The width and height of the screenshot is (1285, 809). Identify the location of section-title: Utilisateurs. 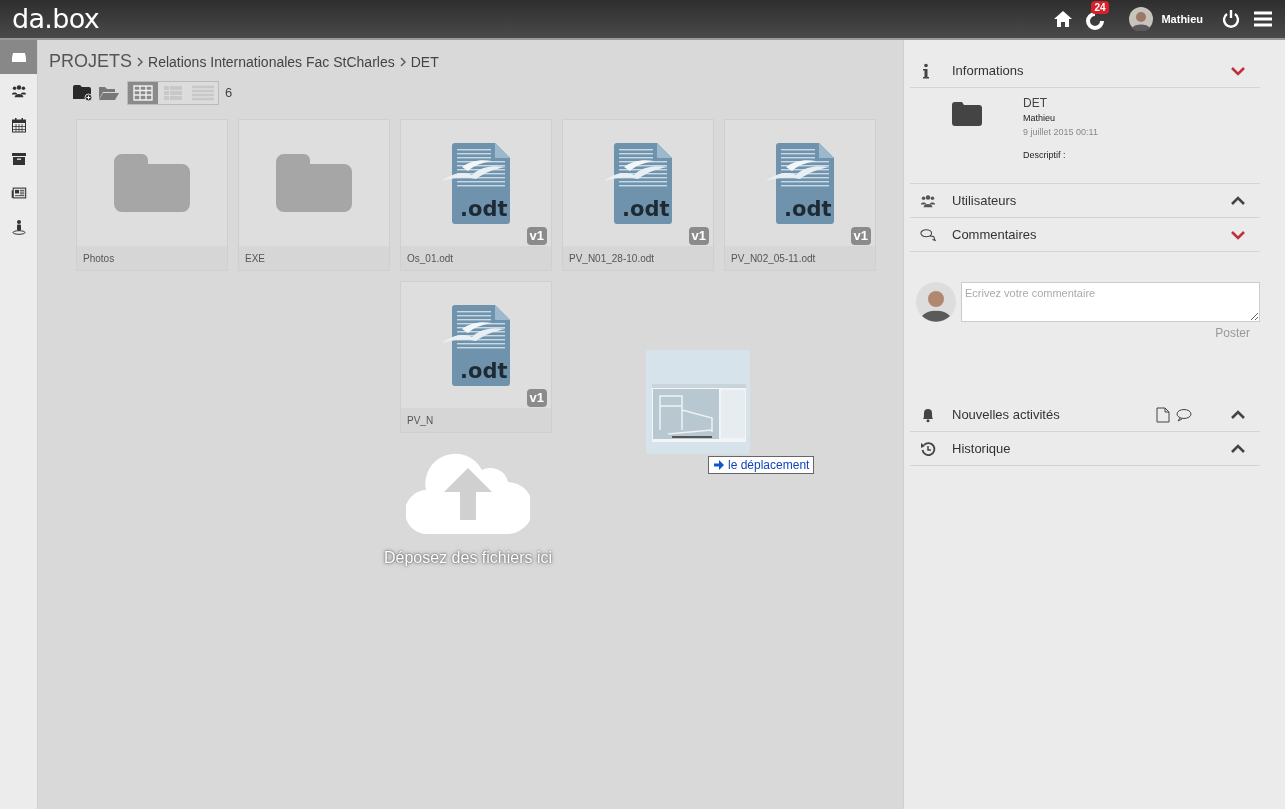
(985, 200).